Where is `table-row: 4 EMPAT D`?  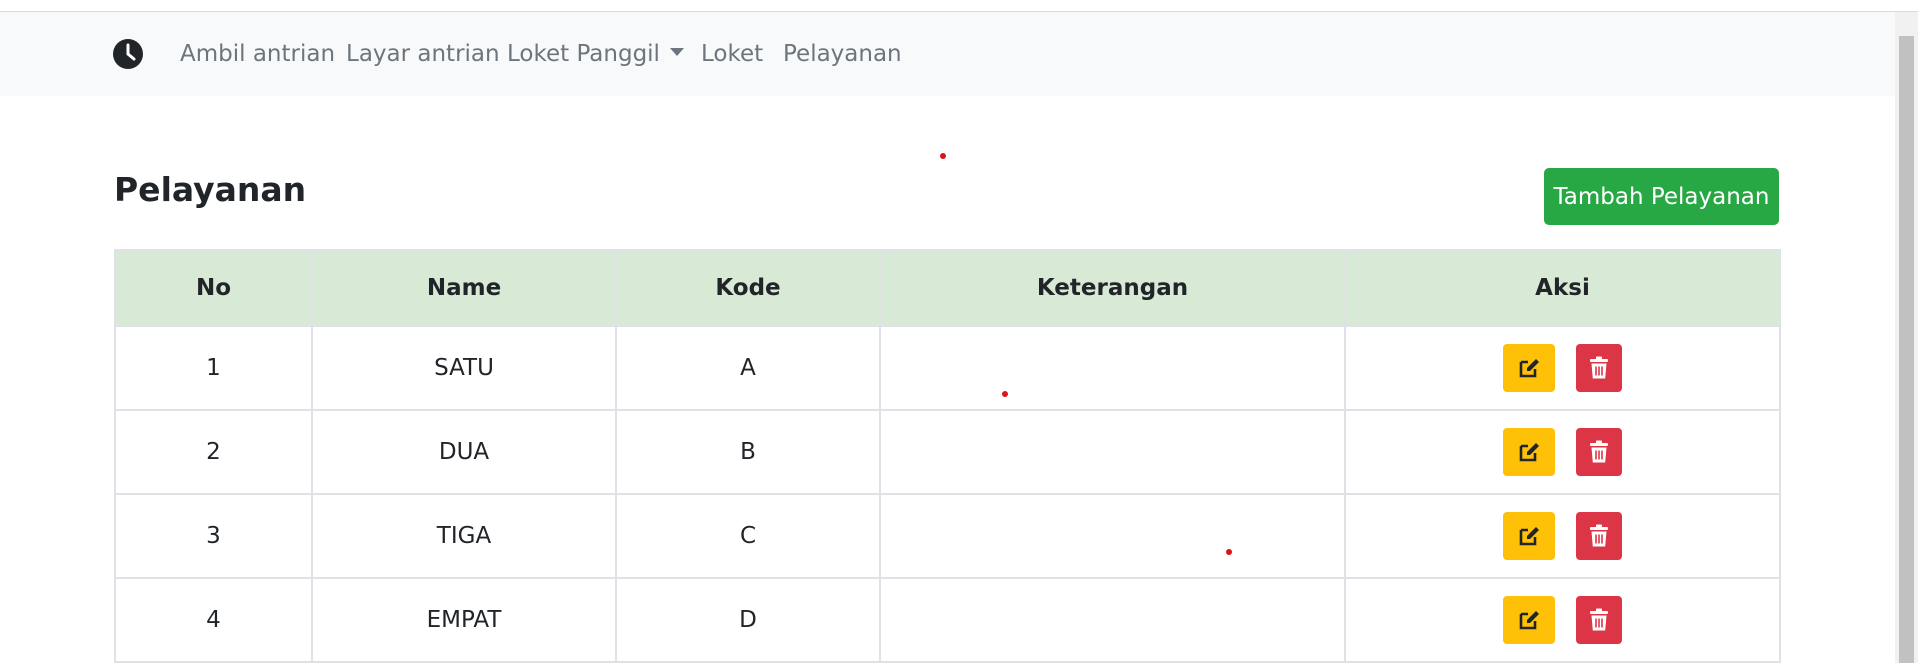 table-row: 4 EMPAT D is located at coordinates (947, 620).